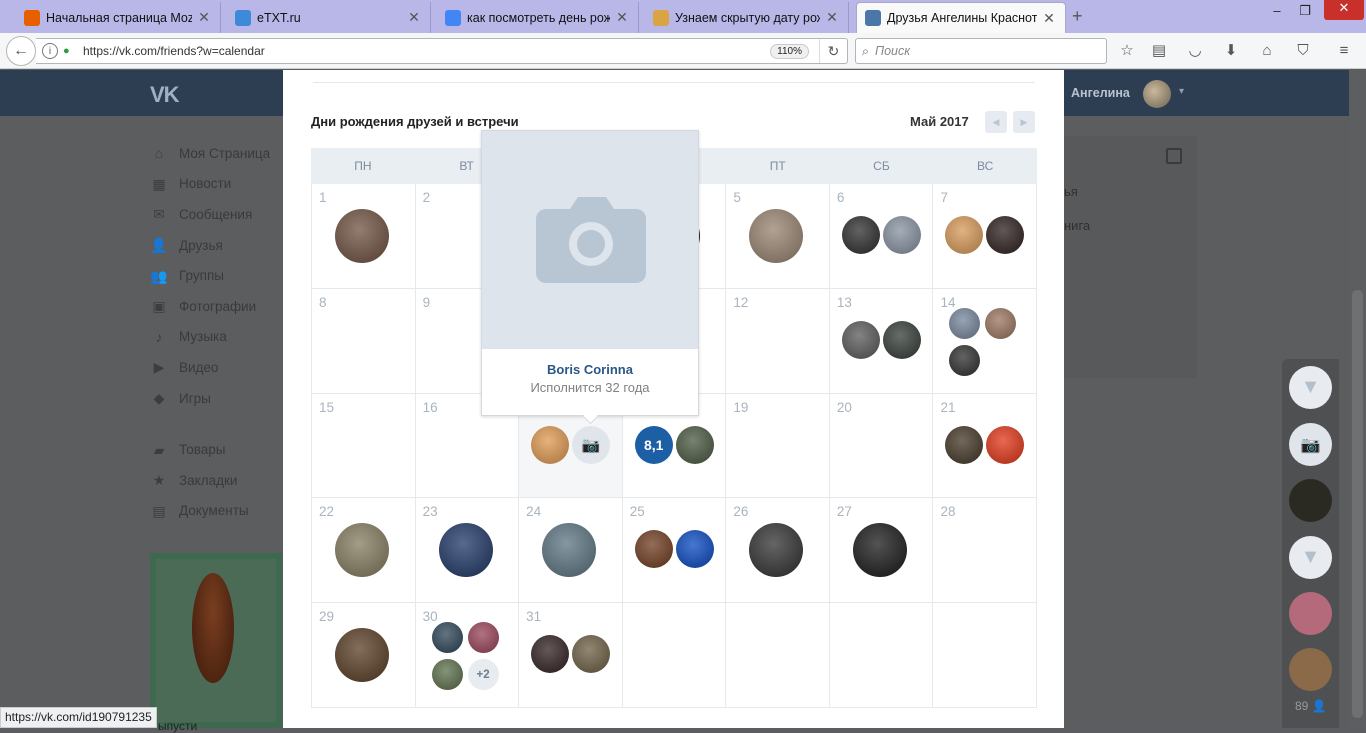  Describe the element at coordinates (213, 628) in the screenshot. I see `cockroach-image` at that location.